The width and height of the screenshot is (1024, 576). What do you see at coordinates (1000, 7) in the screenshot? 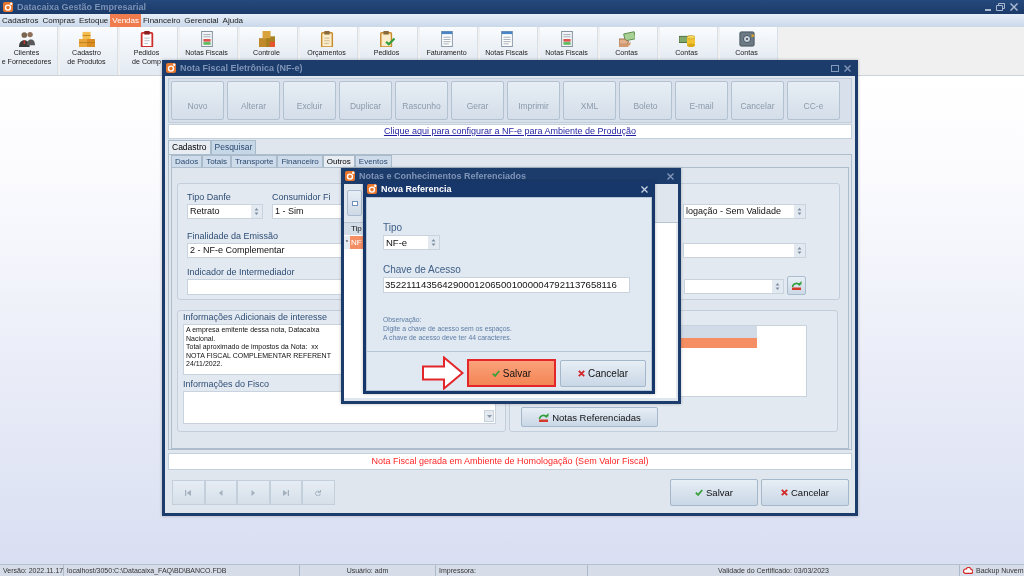
I see `restore-icon` at bounding box center [1000, 7].